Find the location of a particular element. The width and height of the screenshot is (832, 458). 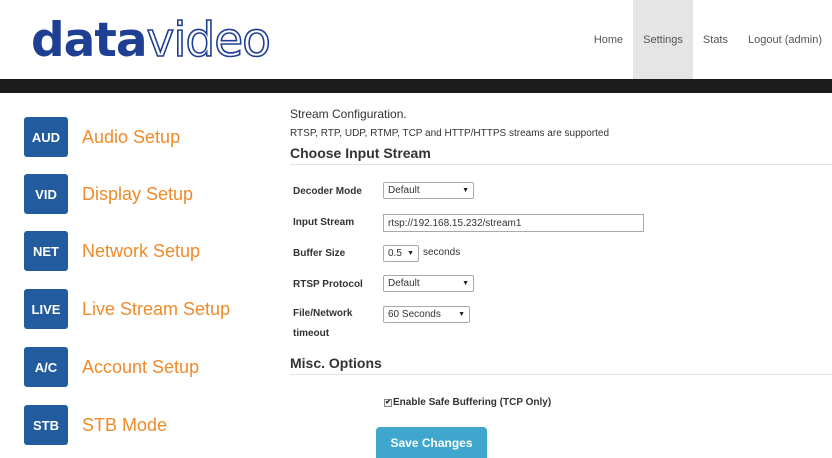

sidebar-item-label: Audio Setup is located at coordinates (131, 136).